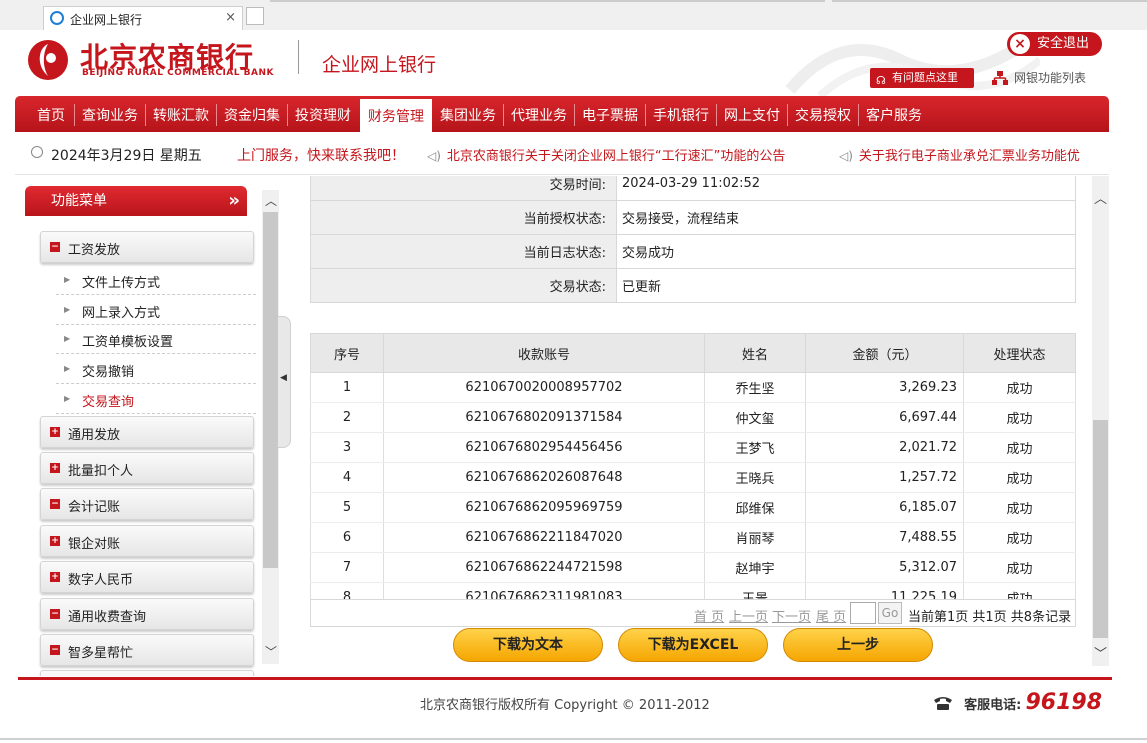  Describe the element at coordinates (121, 283) in the screenshot. I see `menu-sub-label: 文件上传方式` at that location.